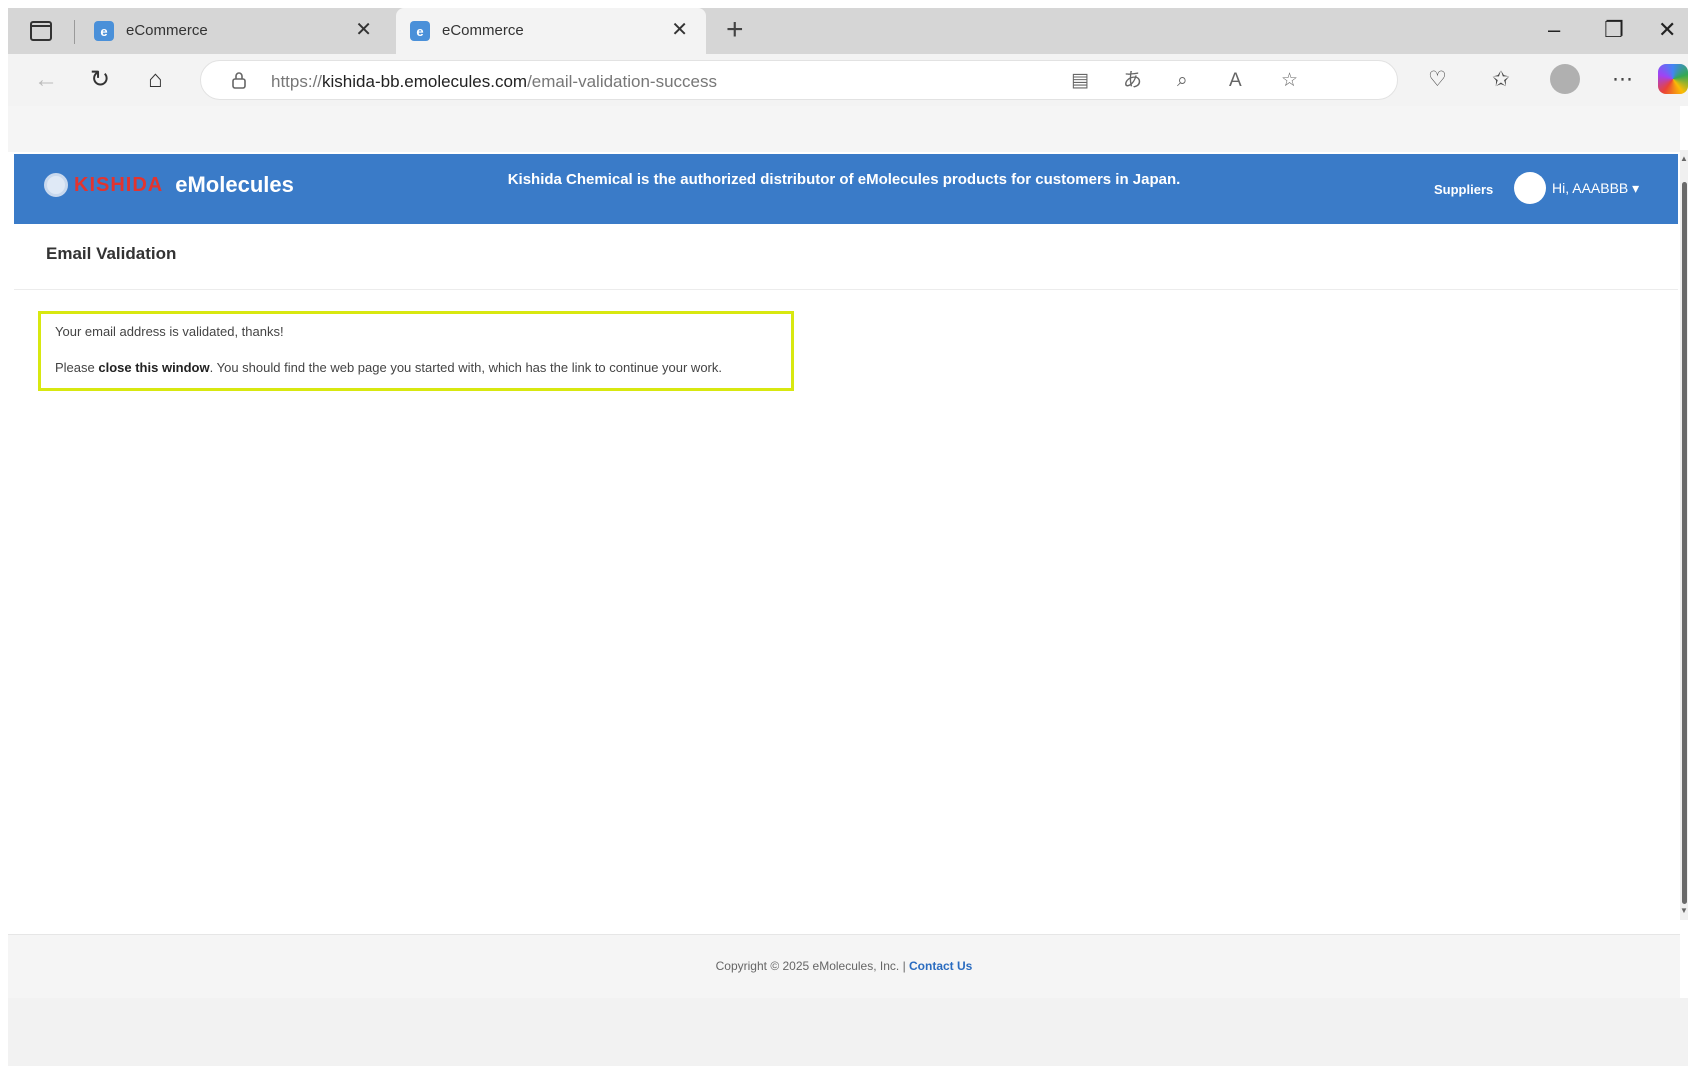 This screenshot has height=1066, width=1688. I want to click on scroll-down-icon: ▼, so click(1684, 910).